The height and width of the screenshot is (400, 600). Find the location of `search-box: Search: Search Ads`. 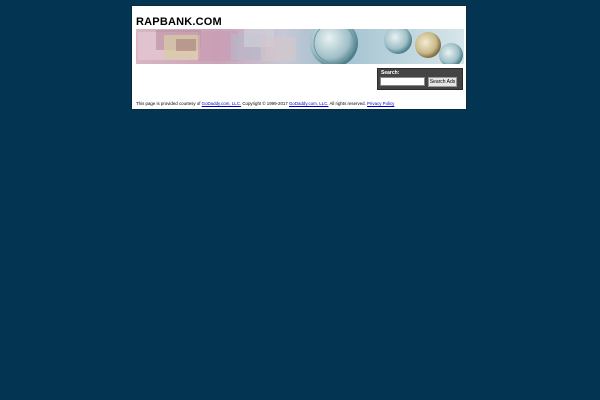

search-box: Search: Search Ads is located at coordinates (420, 79).